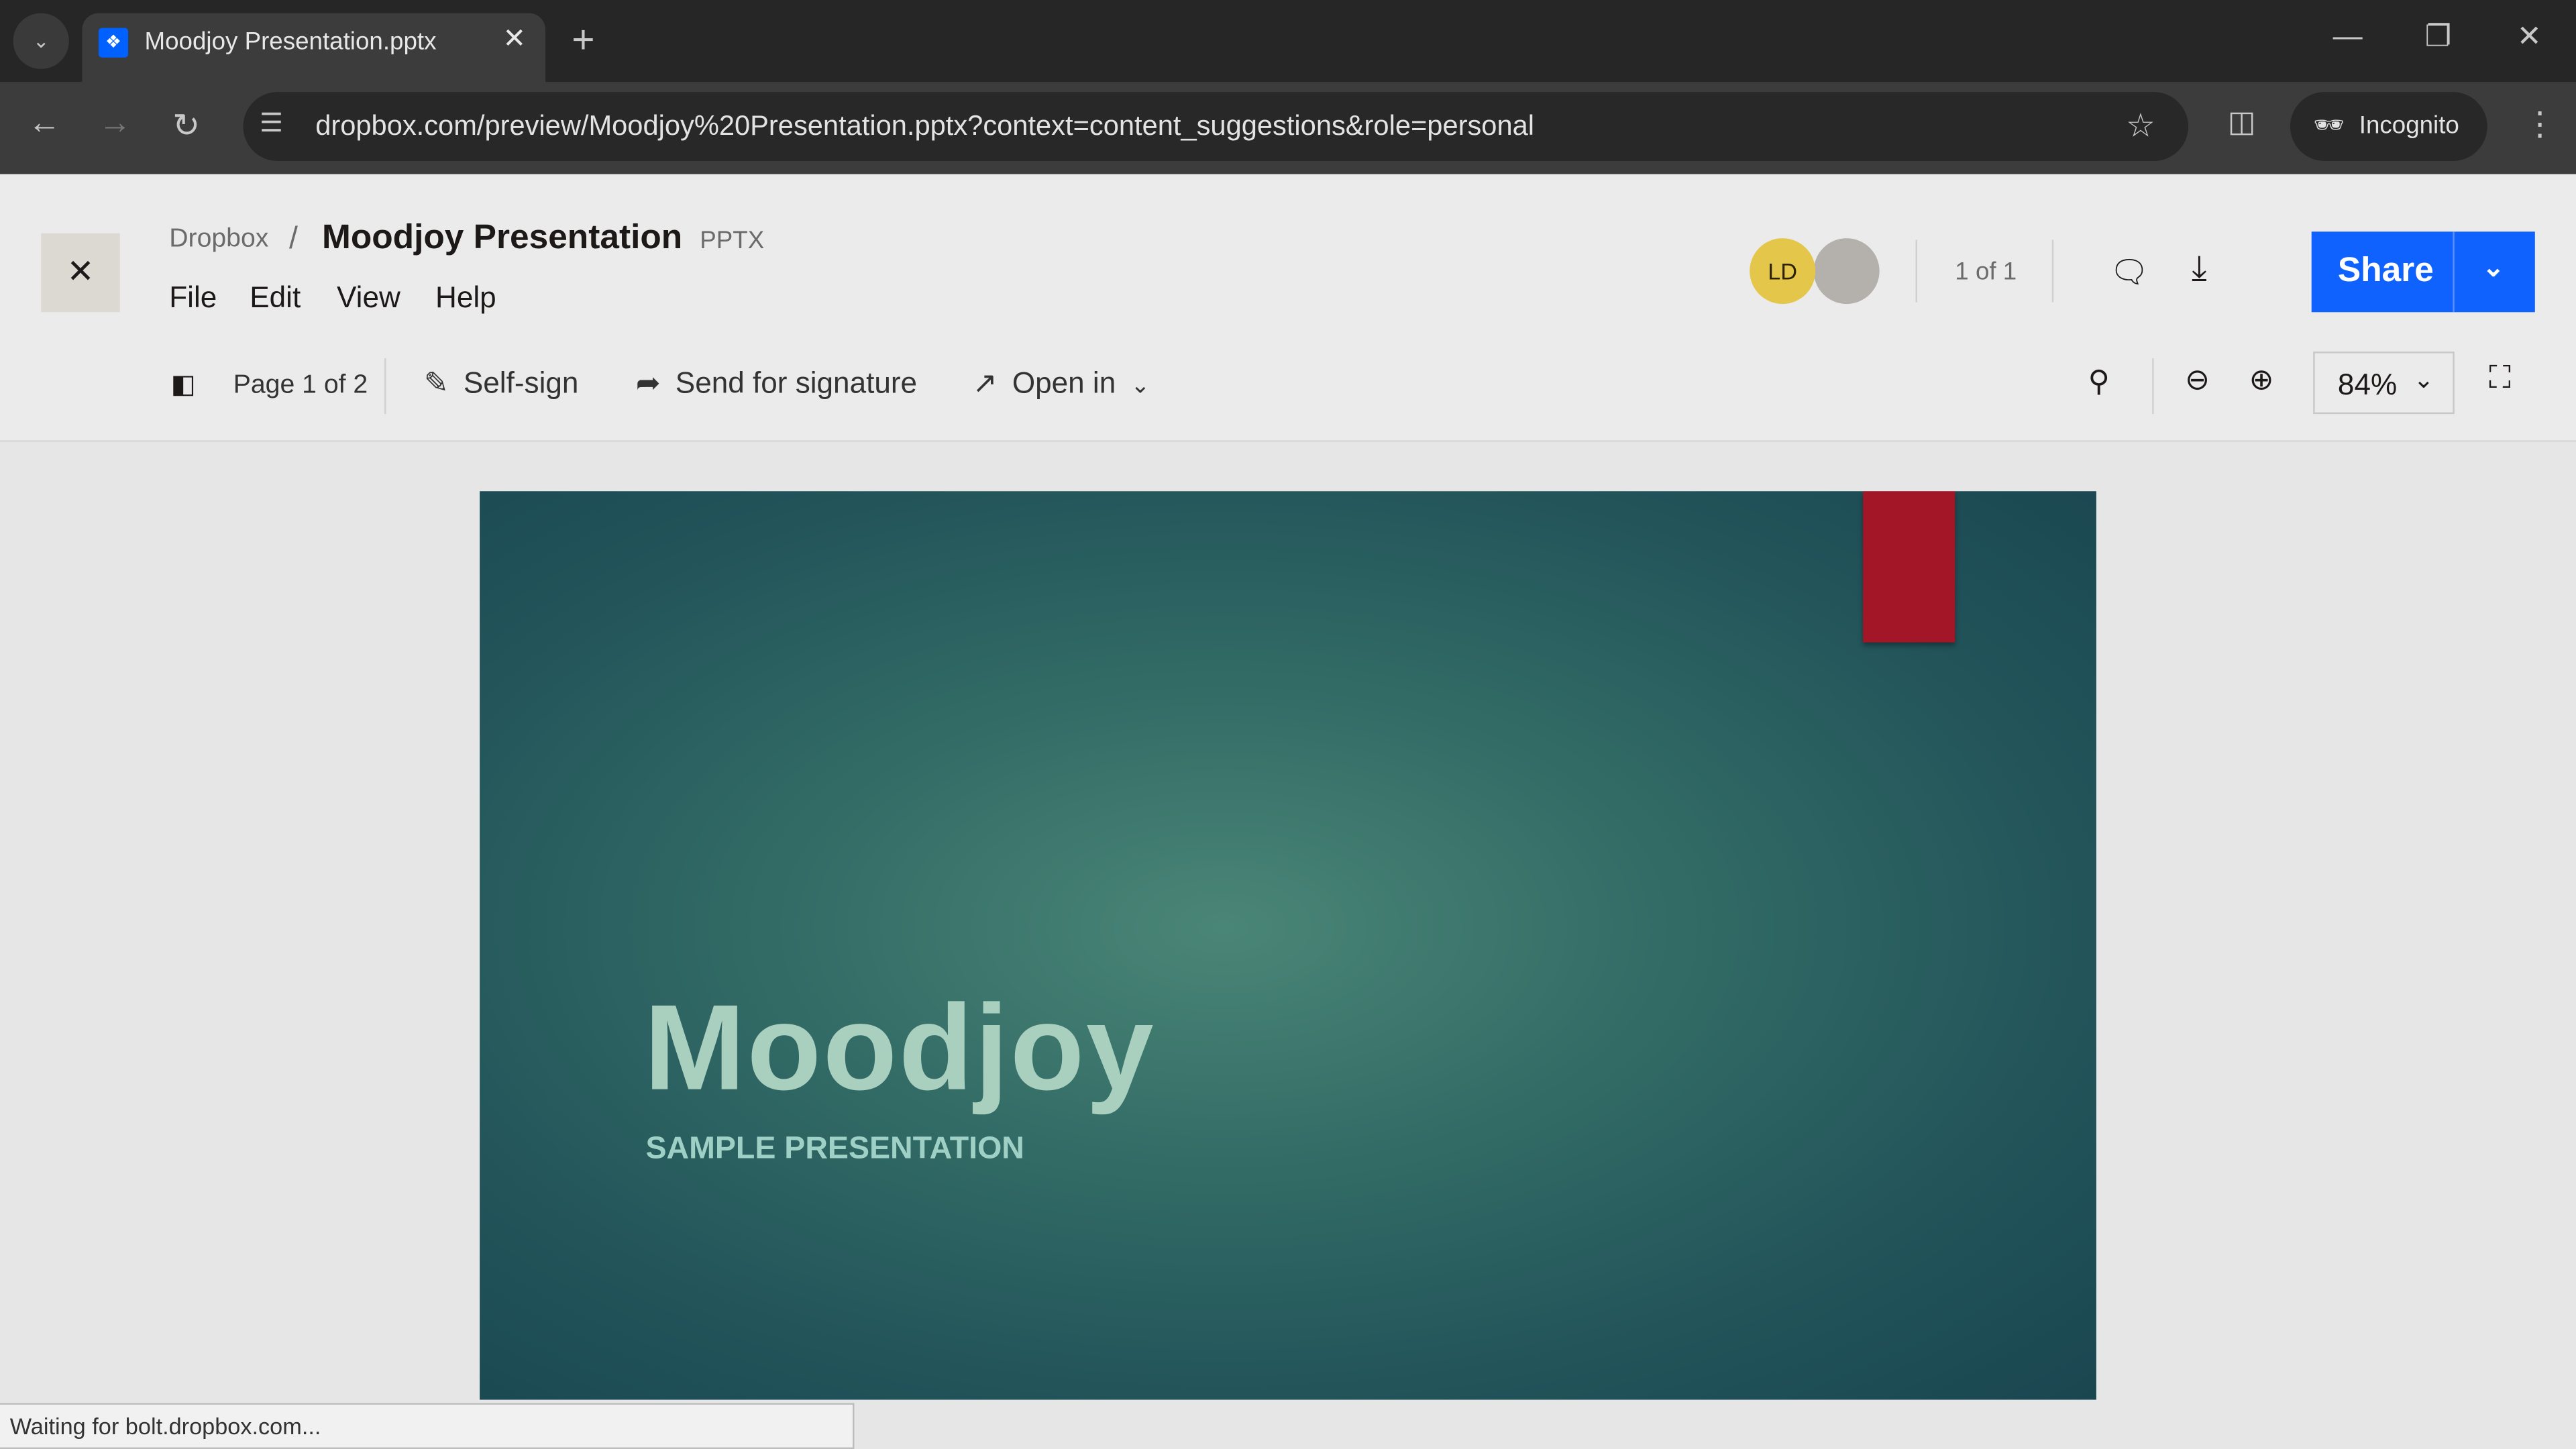 The height and width of the screenshot is (1449, 2576). I want to click on send-icon: ➦, so click(648, 383).